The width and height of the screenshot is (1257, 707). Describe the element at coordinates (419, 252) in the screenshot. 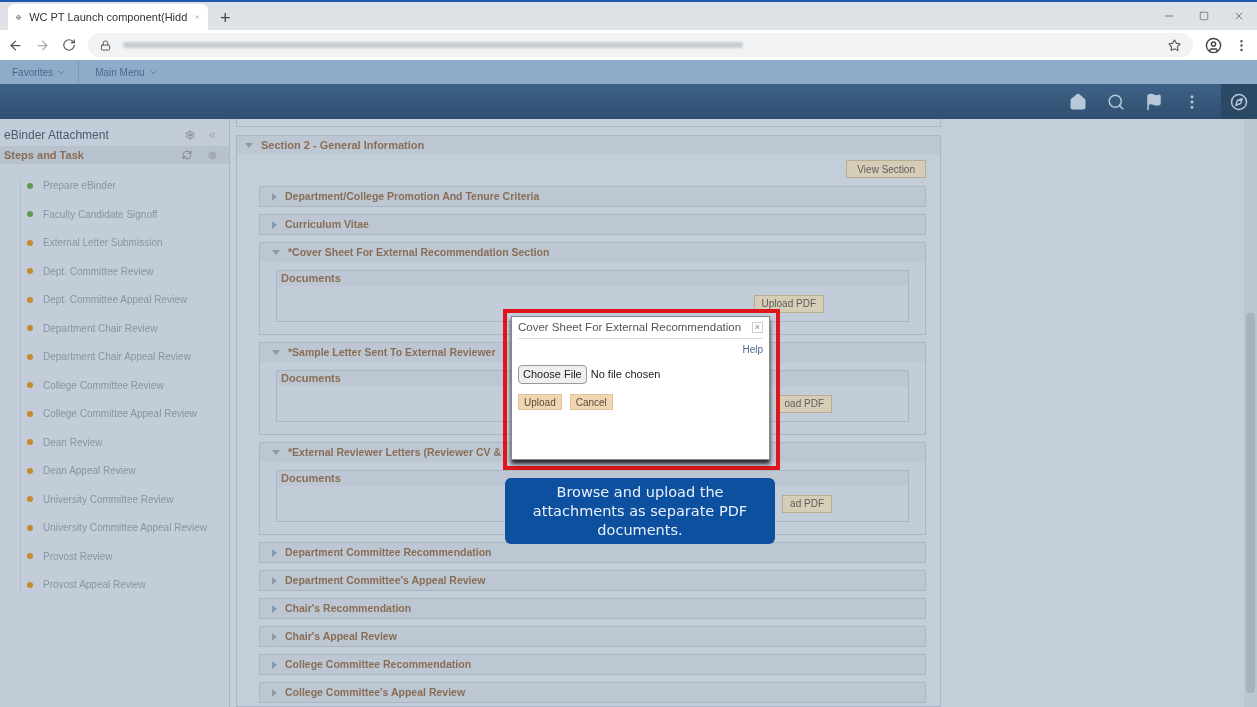

I see `subsection-title: *Cover Sheet For External Recommendation Section` at that location.